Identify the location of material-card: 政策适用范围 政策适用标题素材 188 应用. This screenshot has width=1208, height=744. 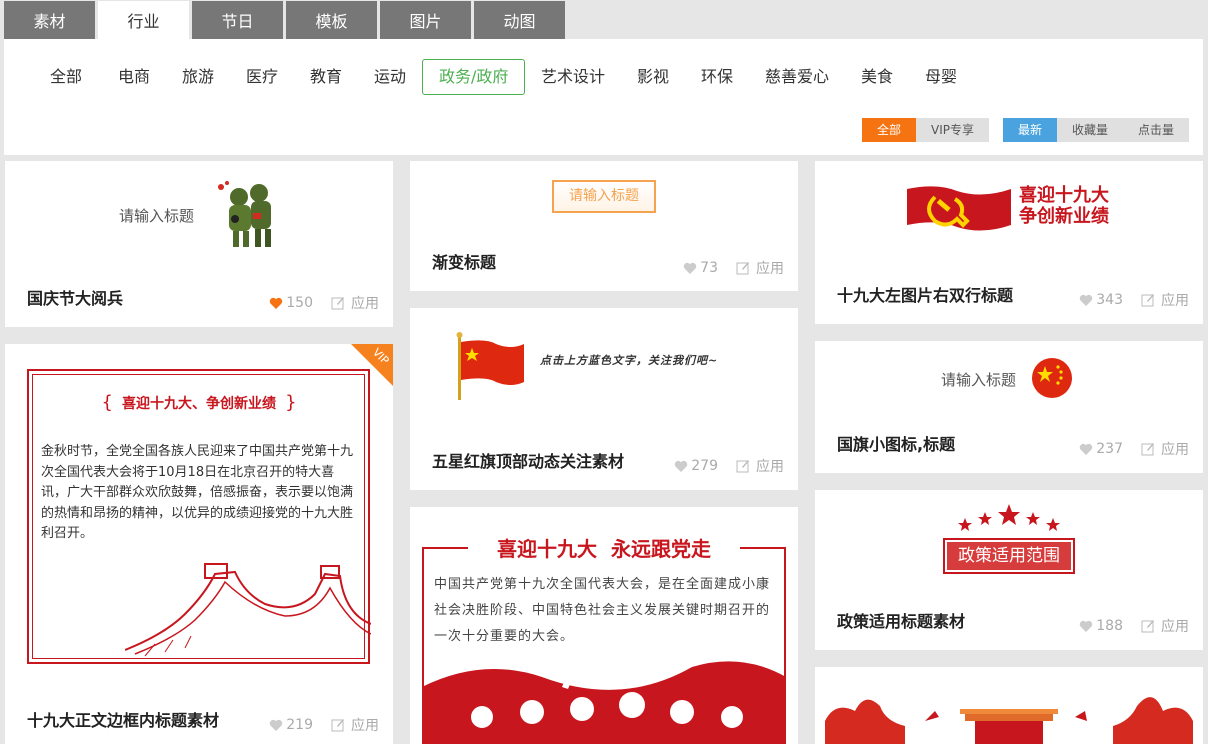
(1009, 570).